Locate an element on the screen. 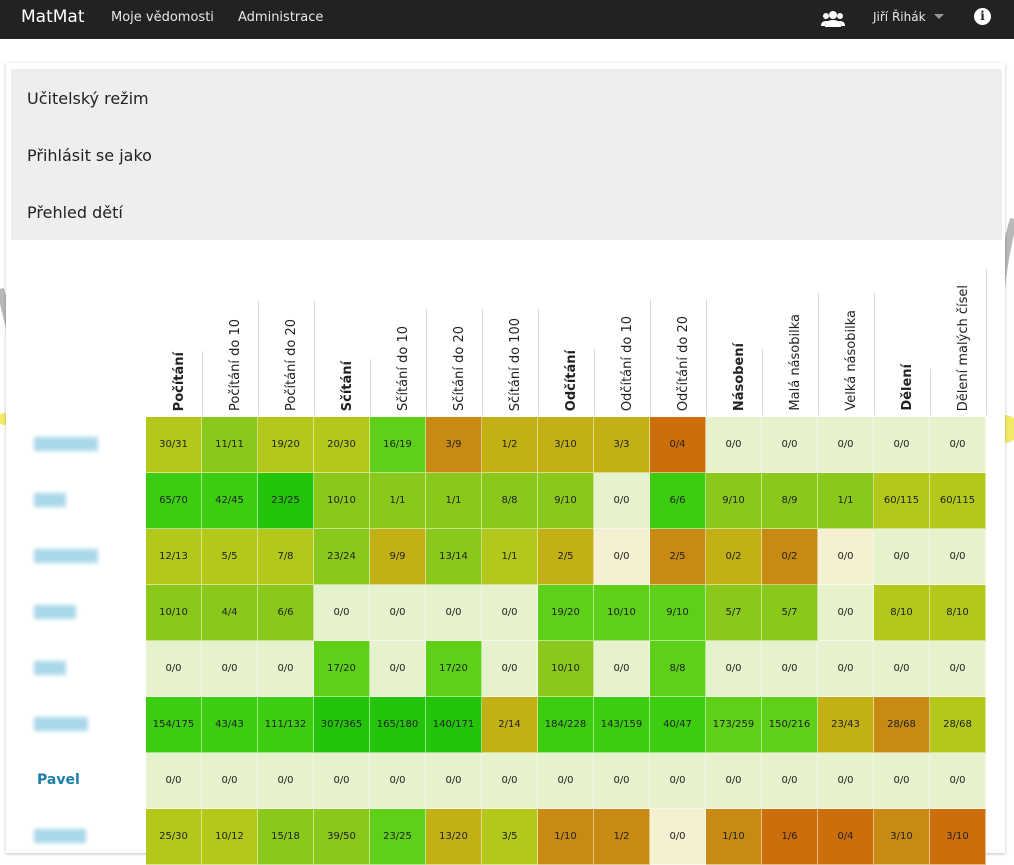 The width and height of the screenshot is (1014, 865). skill-cell: 23/43 is located at coordinates (846, 725).